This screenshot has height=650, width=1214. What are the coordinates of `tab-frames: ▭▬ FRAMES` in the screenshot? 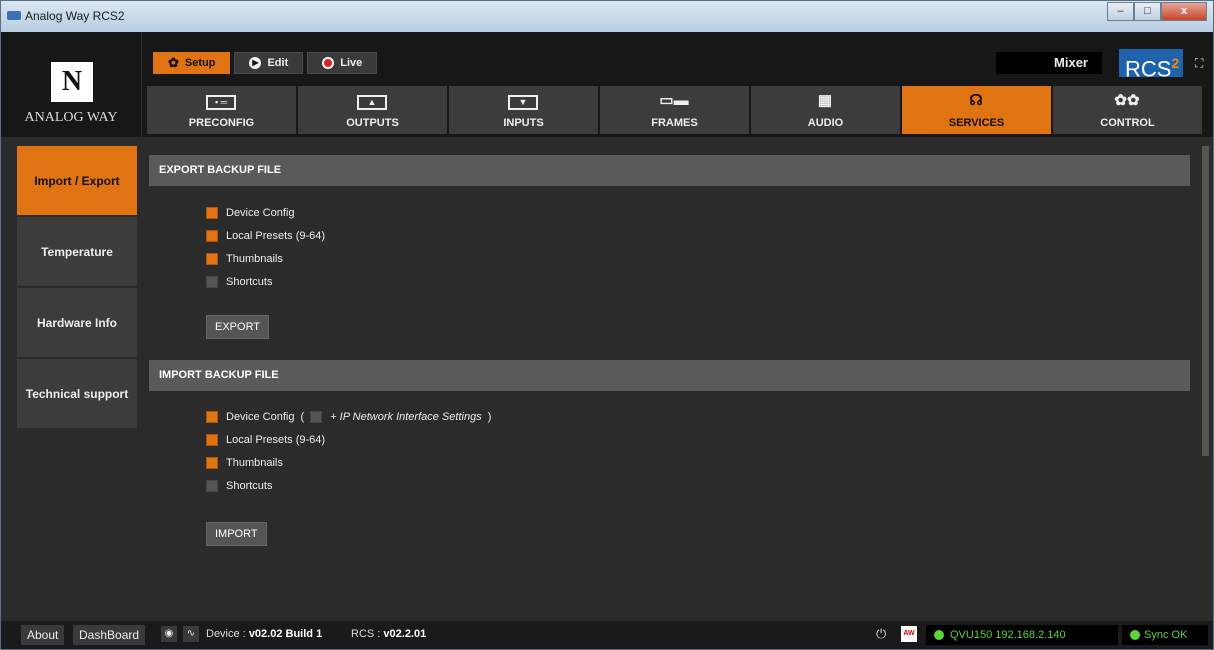 It's located at (674, 110).